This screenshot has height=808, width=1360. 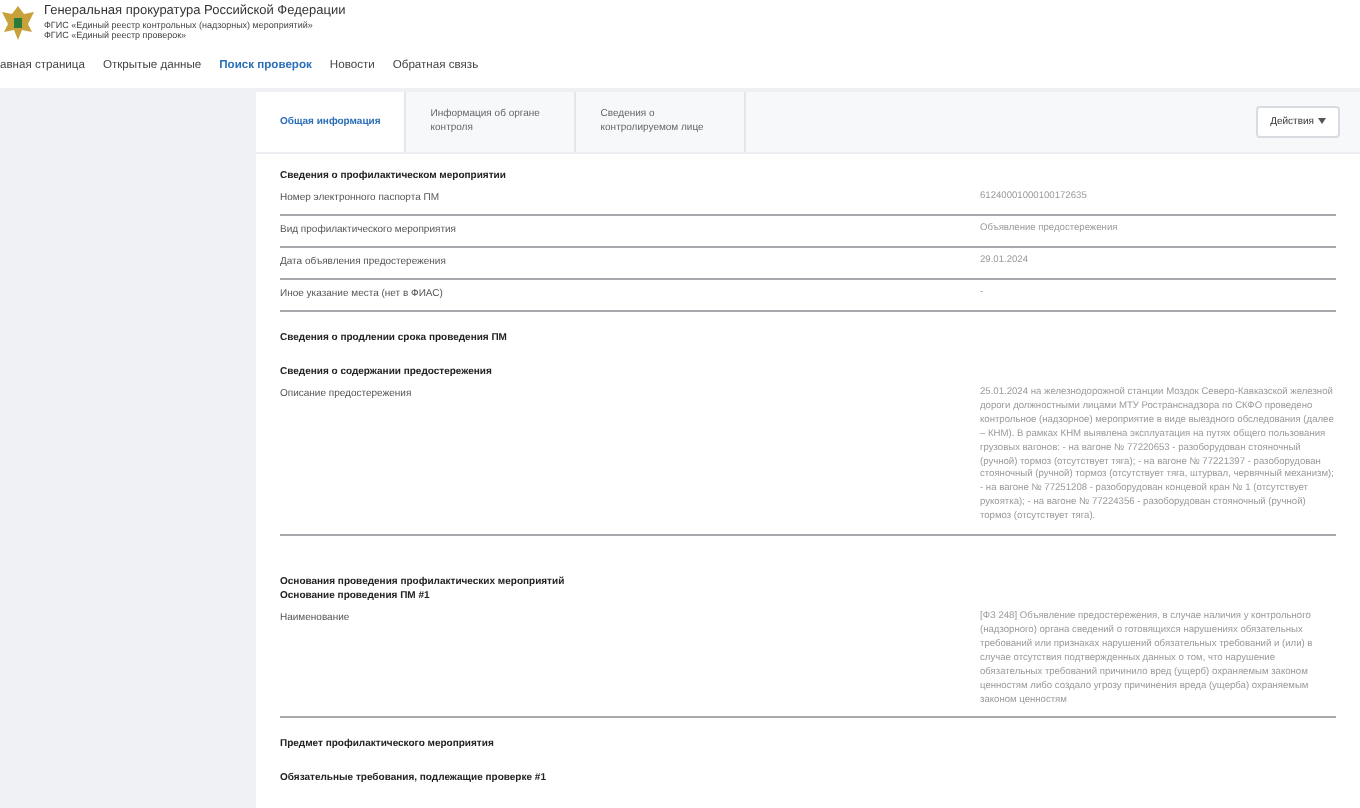 What do you see at coordinates (1322, 121) in the screenshot?
I see `caret-icon` at bounding box center [1322, 121].